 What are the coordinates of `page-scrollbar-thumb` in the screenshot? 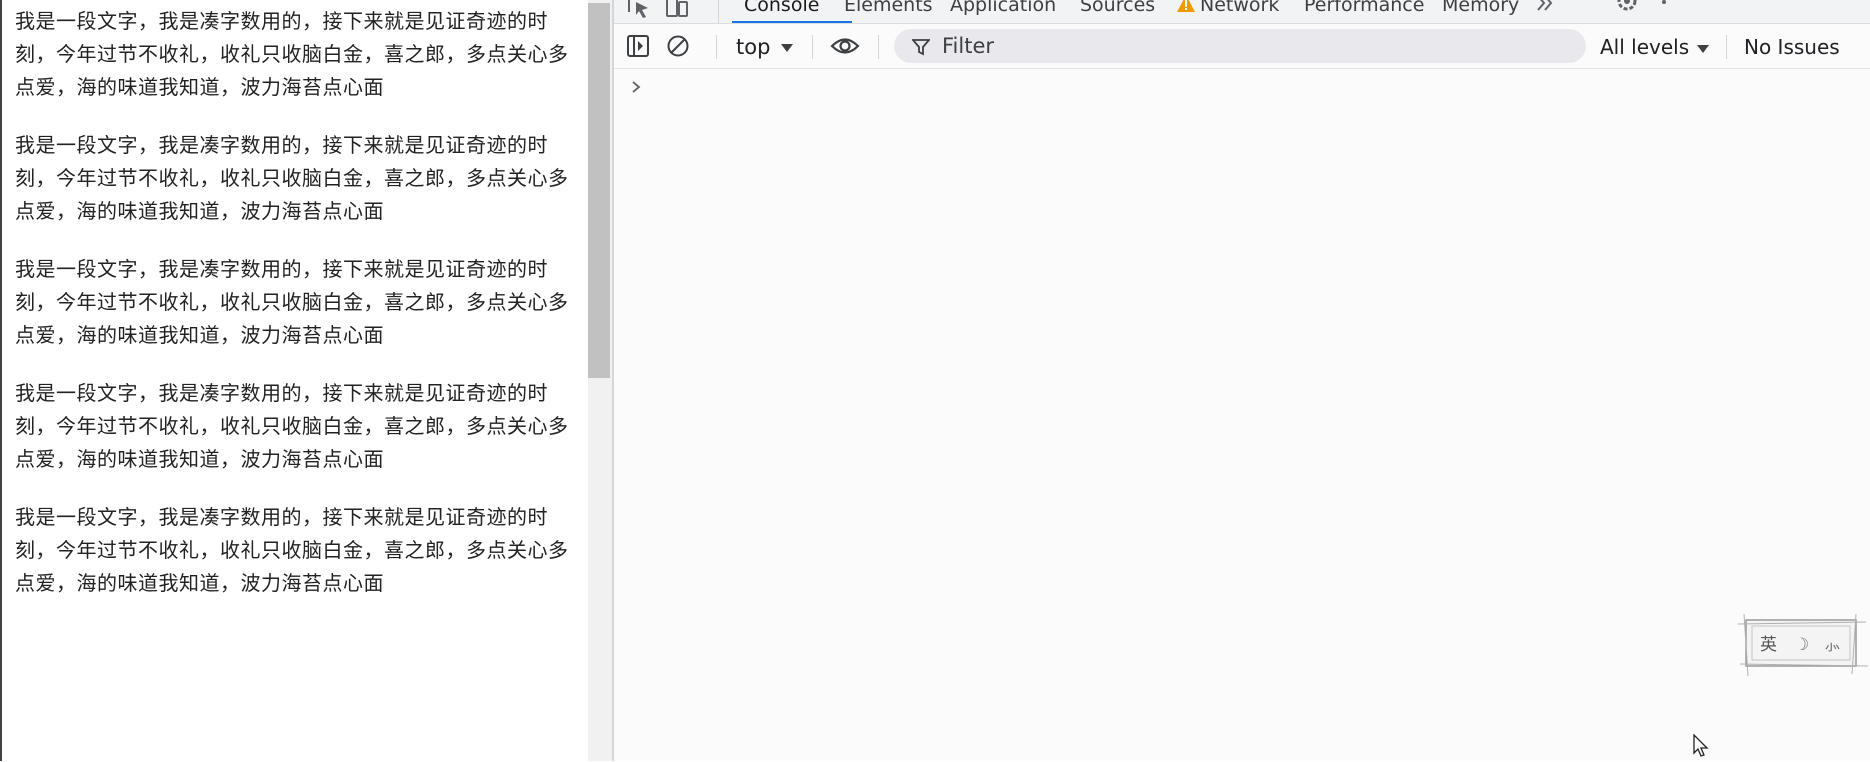 It's located at (599, 190).